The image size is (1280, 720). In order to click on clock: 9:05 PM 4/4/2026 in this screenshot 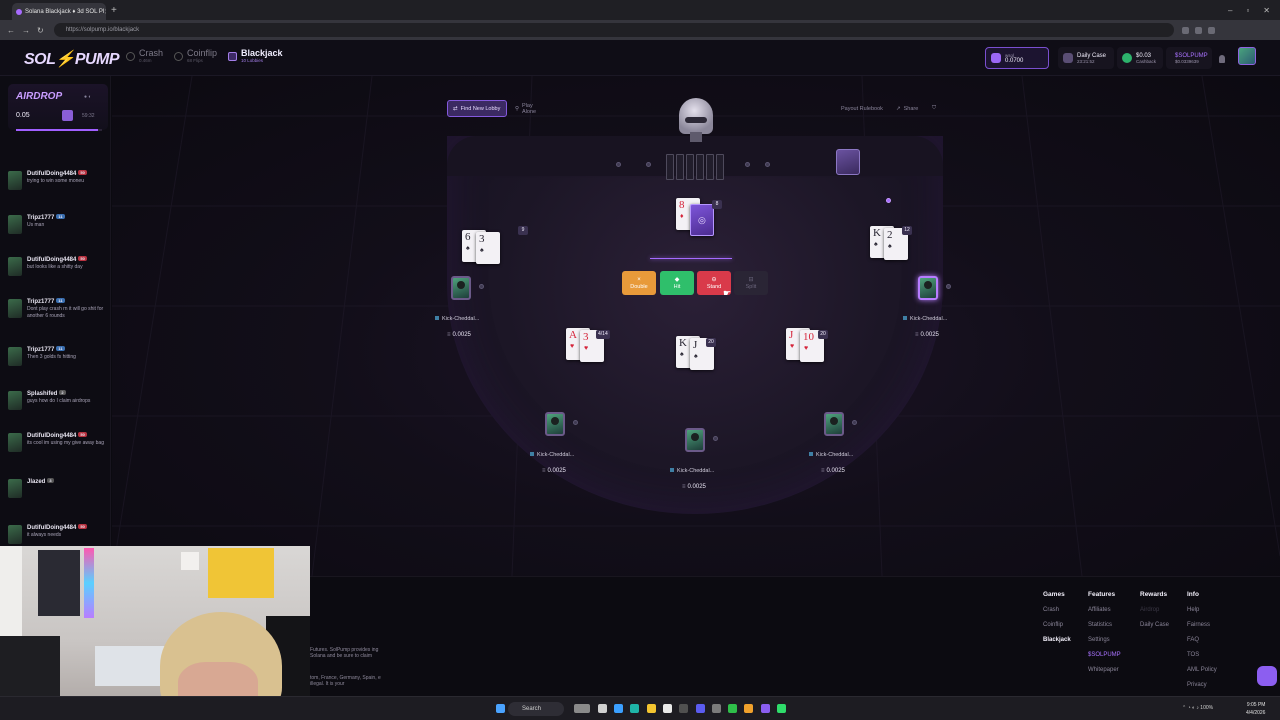, I will do `click(1255, 709)`.